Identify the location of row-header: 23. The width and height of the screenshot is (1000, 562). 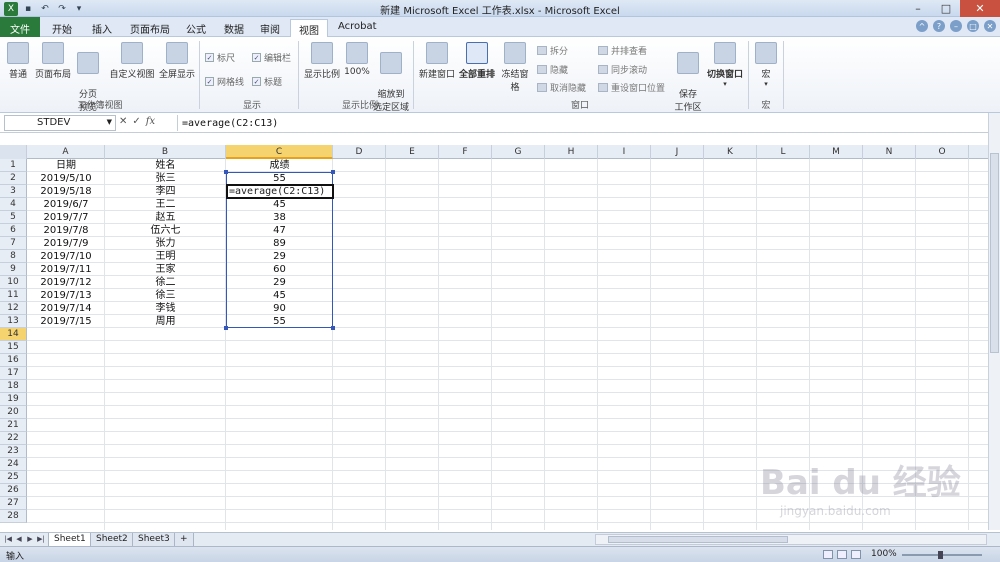
(13, 451).